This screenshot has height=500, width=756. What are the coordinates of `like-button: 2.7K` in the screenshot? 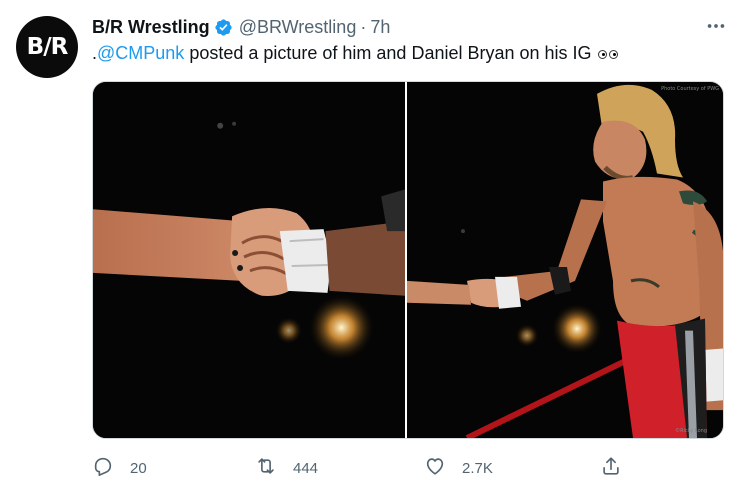 It's located at (458, 468).